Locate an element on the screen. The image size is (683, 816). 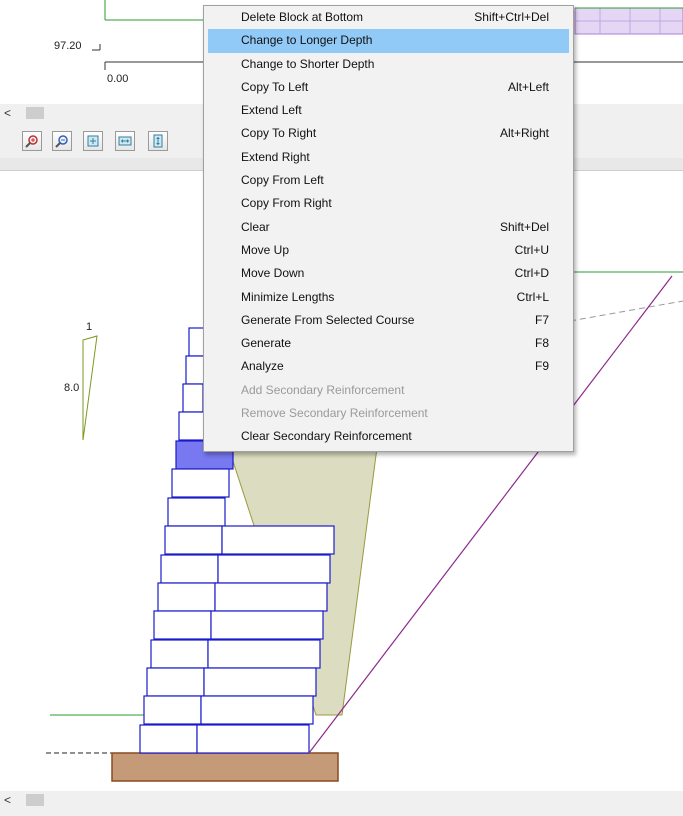
batter-ratio-top: 1 is located at coordinates (89, 327).